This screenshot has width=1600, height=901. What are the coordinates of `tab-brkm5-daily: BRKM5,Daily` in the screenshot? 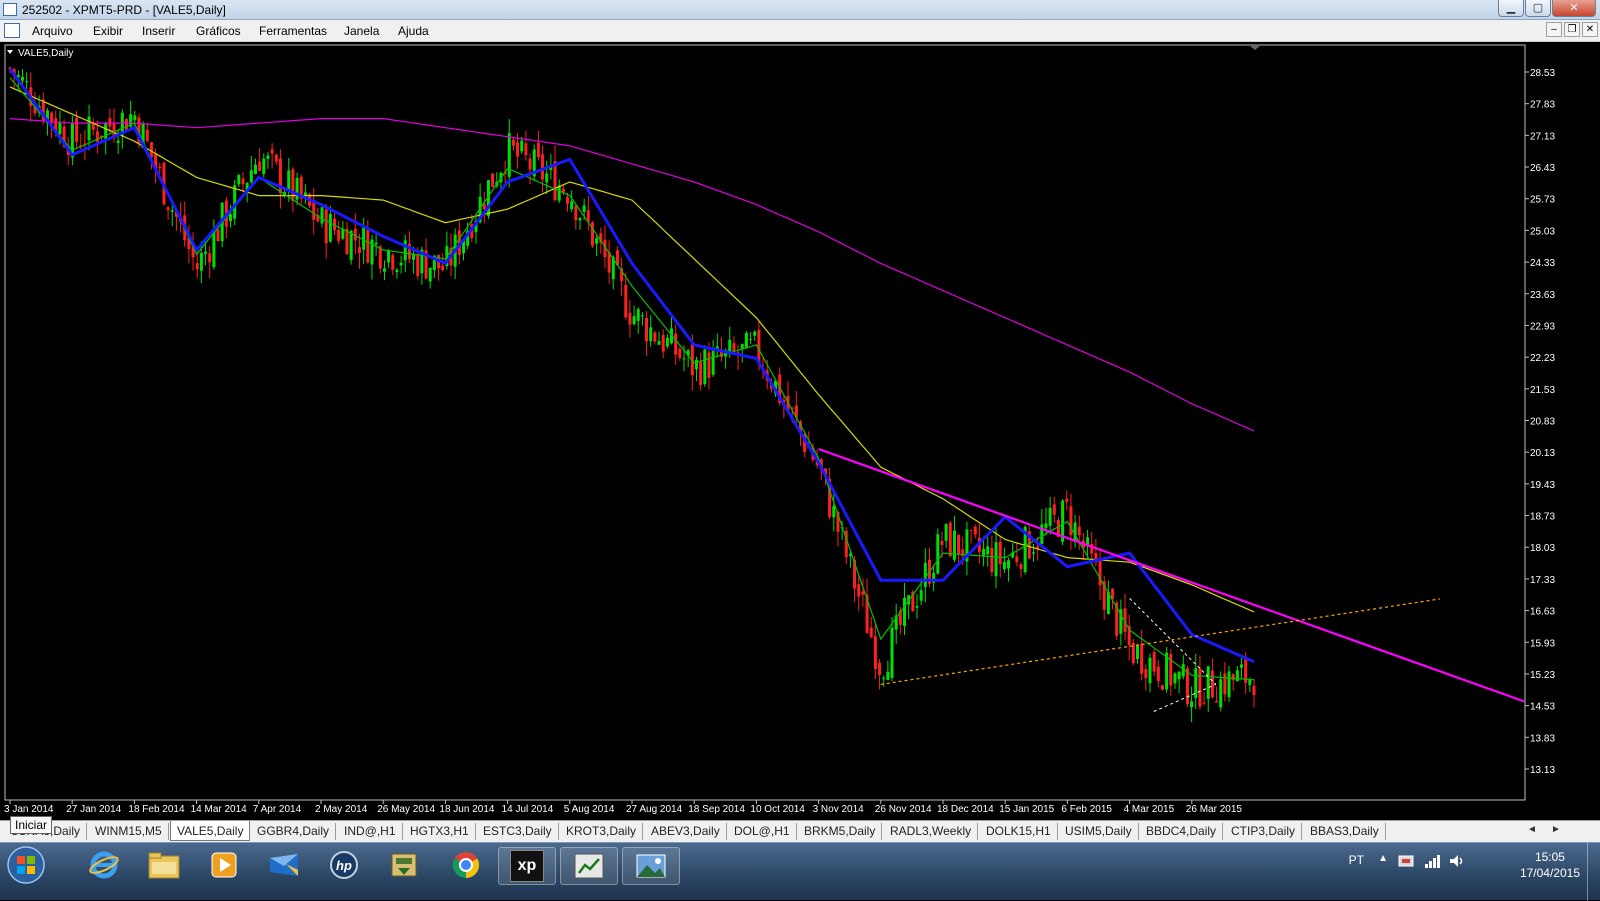 It's located at (840, 831).